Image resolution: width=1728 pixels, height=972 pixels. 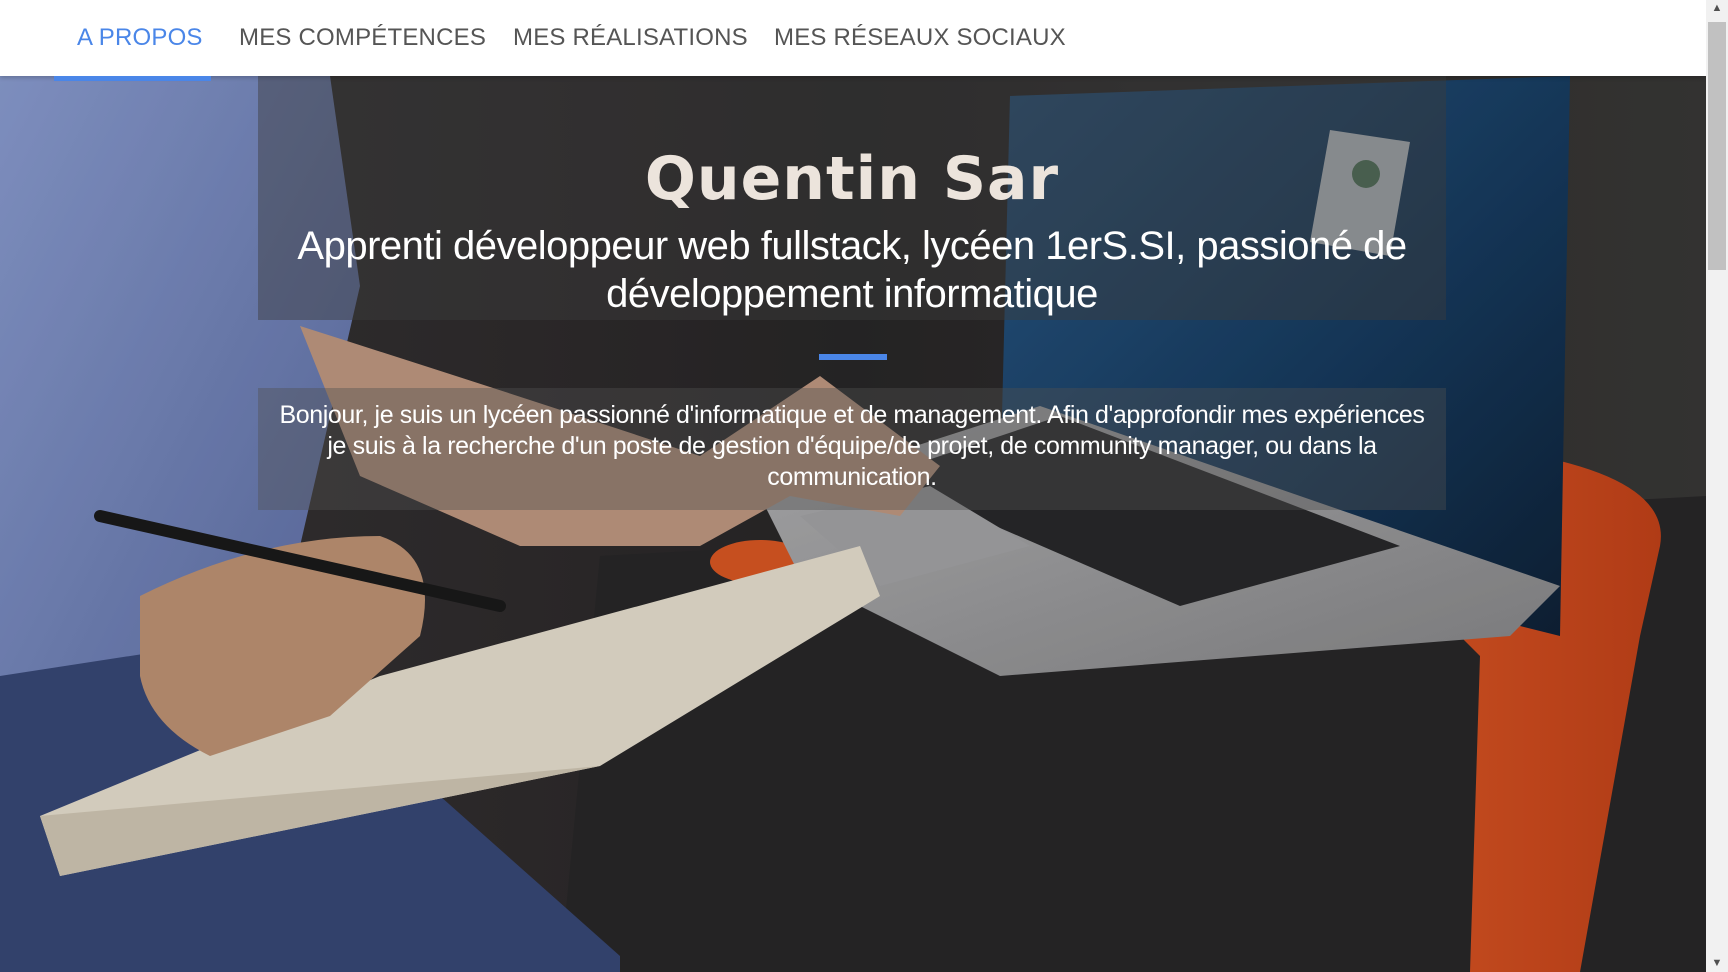 What do you see at coordinates (853, 357) in the screenshot?
I see `hero-divider` at bounding box center [853, 357].